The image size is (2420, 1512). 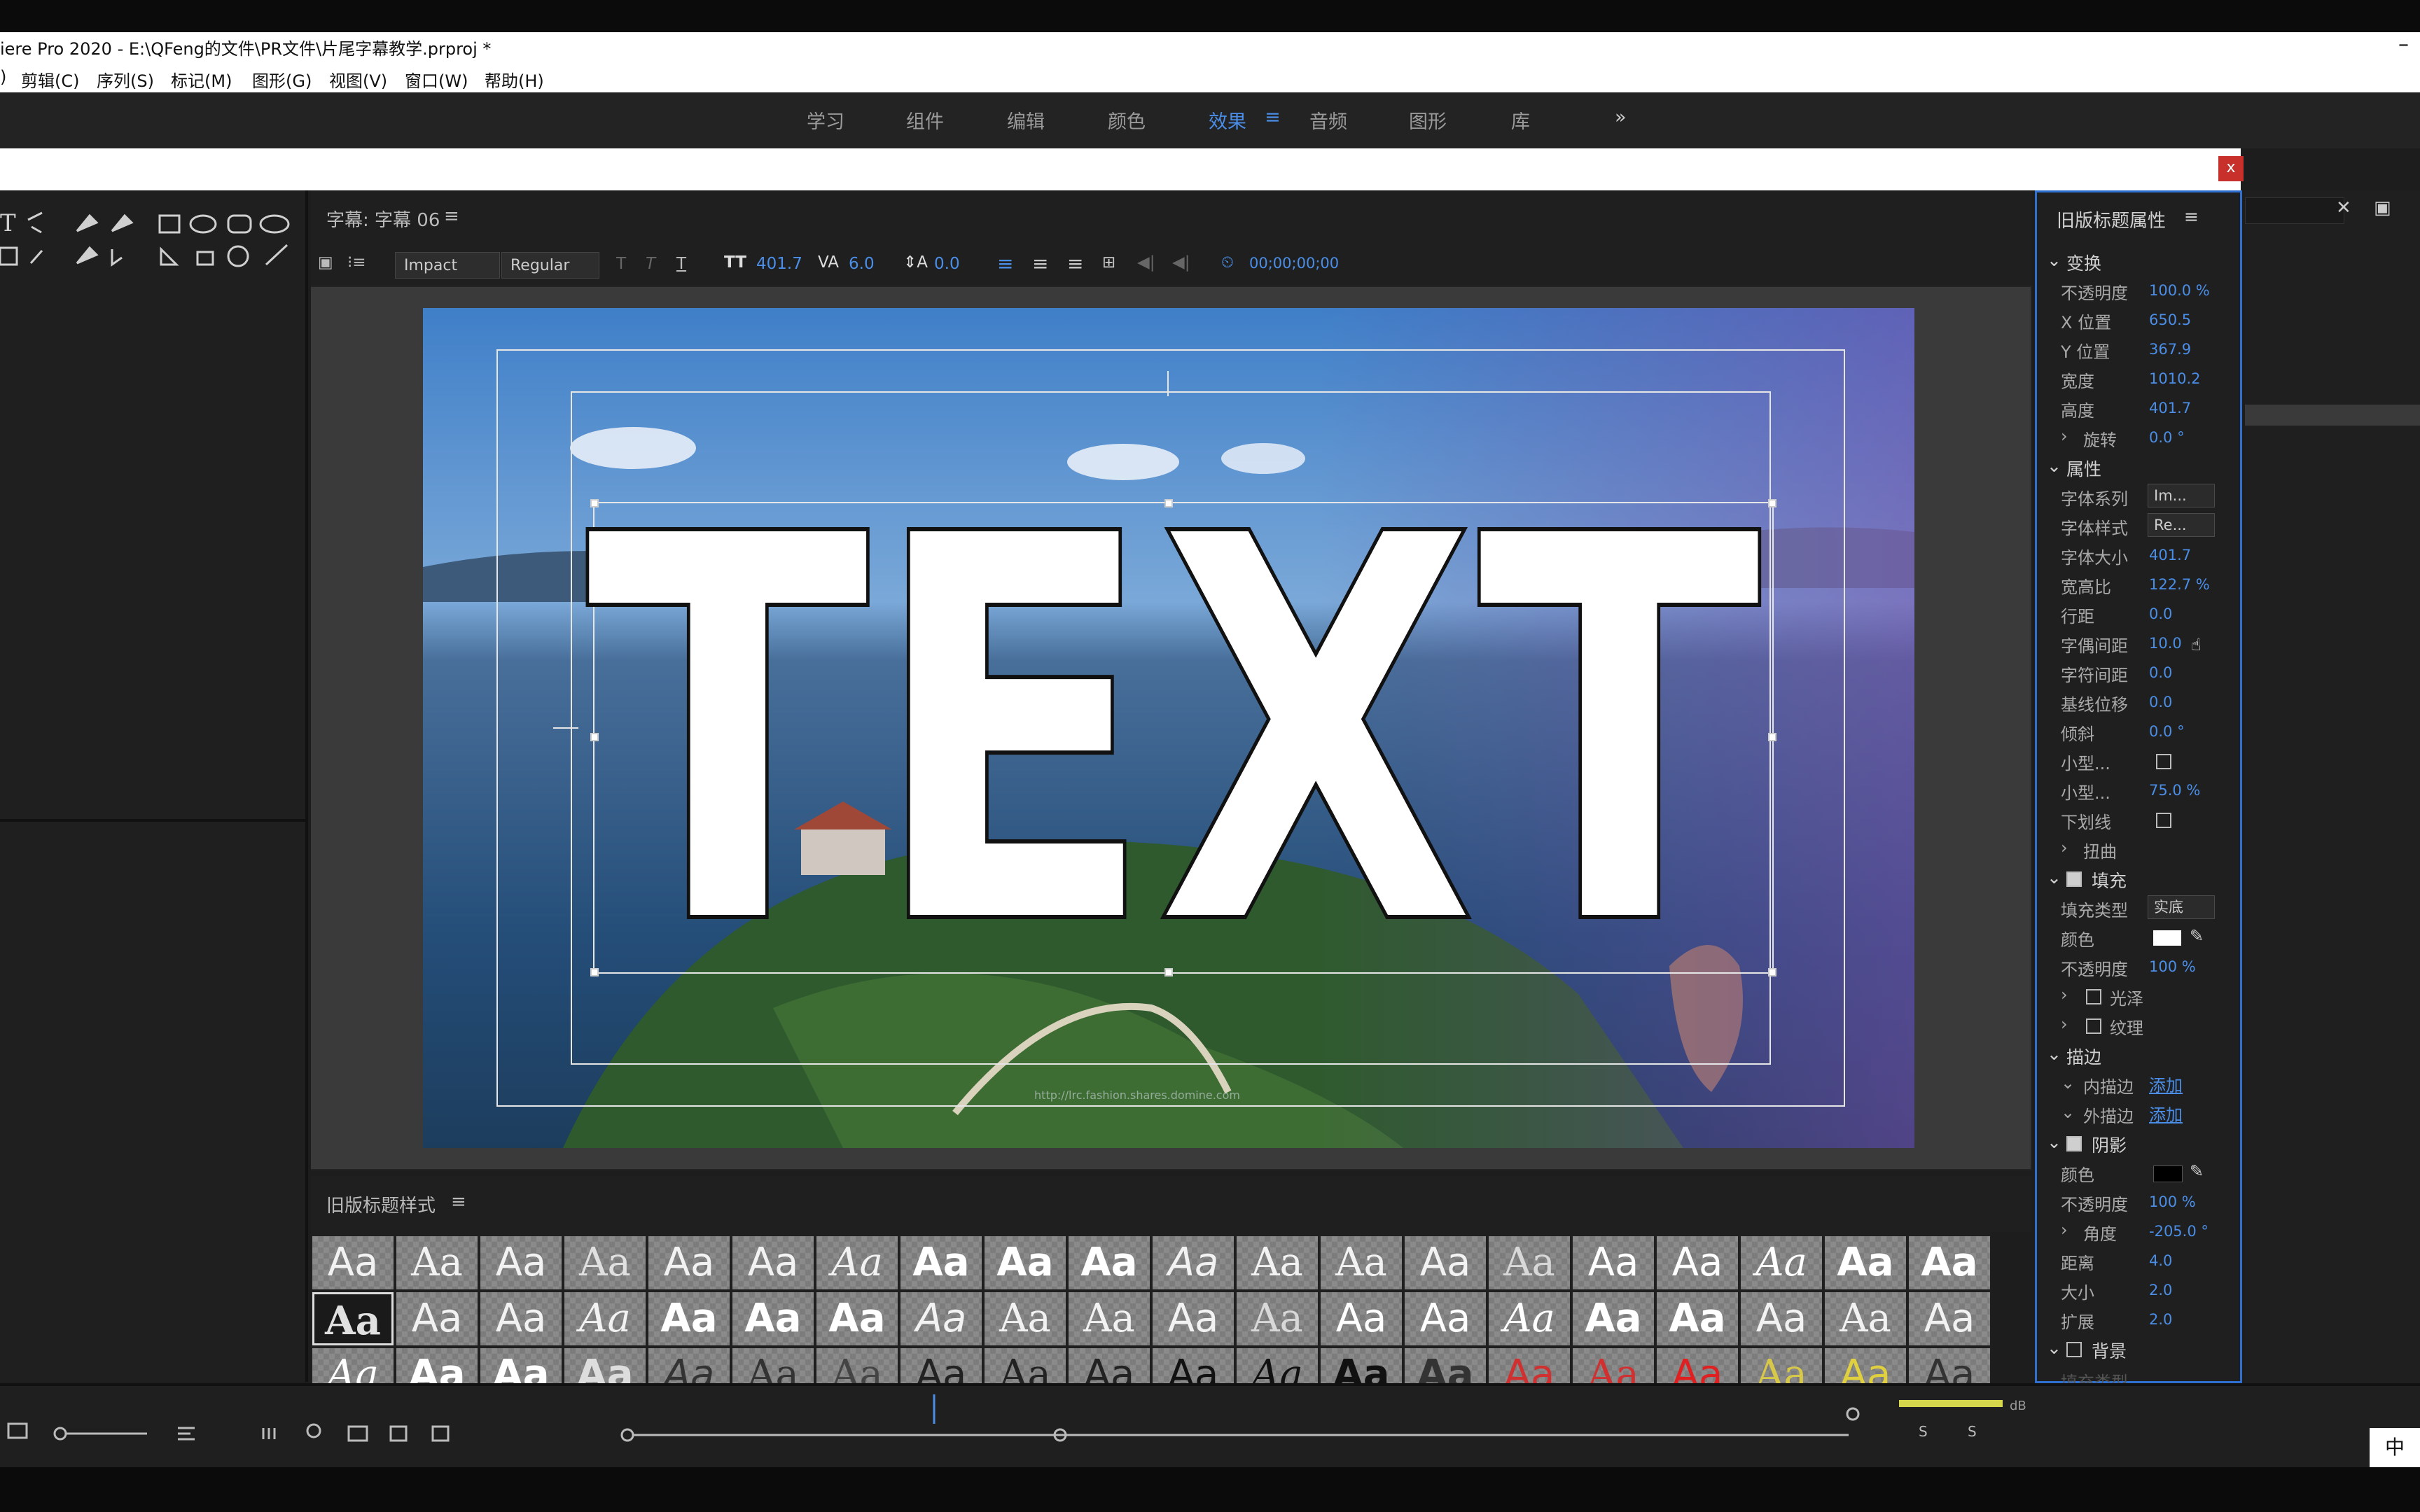 I want to click on menu-graphics: 图形(G), so click(x=282, y=79).